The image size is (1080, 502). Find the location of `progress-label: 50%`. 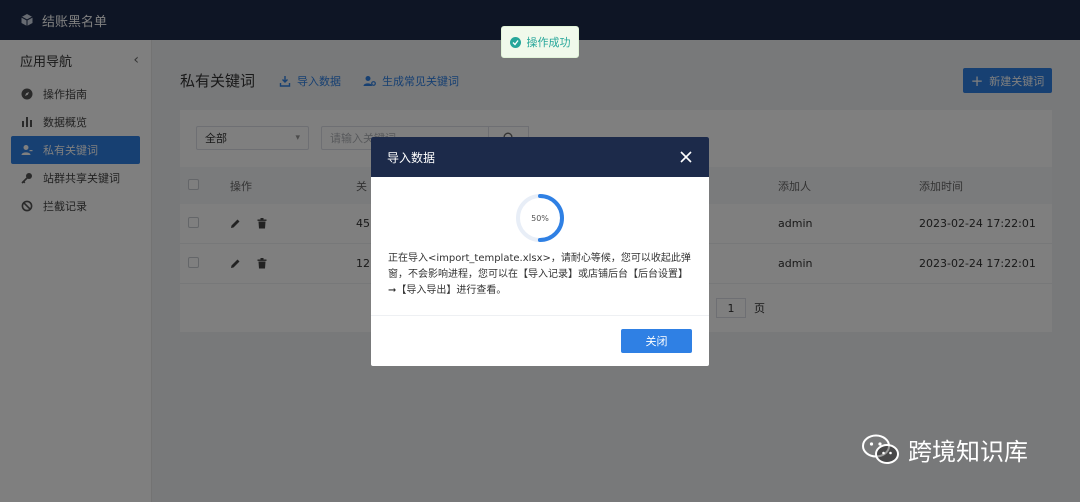

progress-label: 50% is located at coordinates (540, 218).